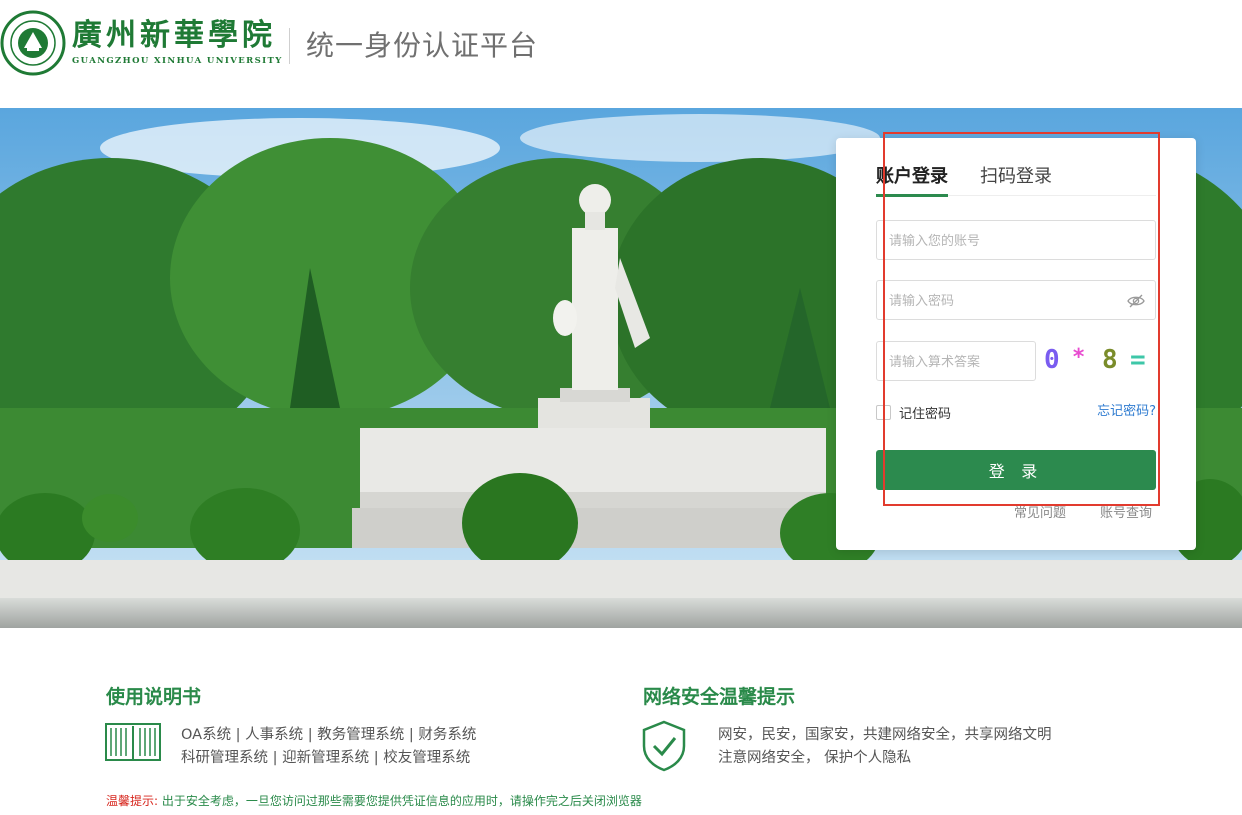 This screenshot has width=1242, height=815. I want to click on account-query-link: 账号查询, so click(1126, 511).